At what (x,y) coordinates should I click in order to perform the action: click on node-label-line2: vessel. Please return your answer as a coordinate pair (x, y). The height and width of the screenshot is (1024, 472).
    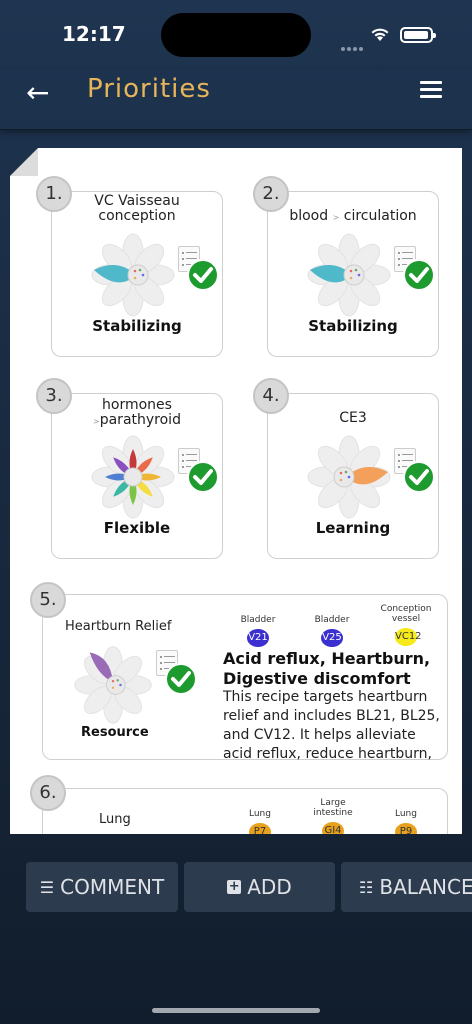
    Looking at the image, I should click on (406, 619).